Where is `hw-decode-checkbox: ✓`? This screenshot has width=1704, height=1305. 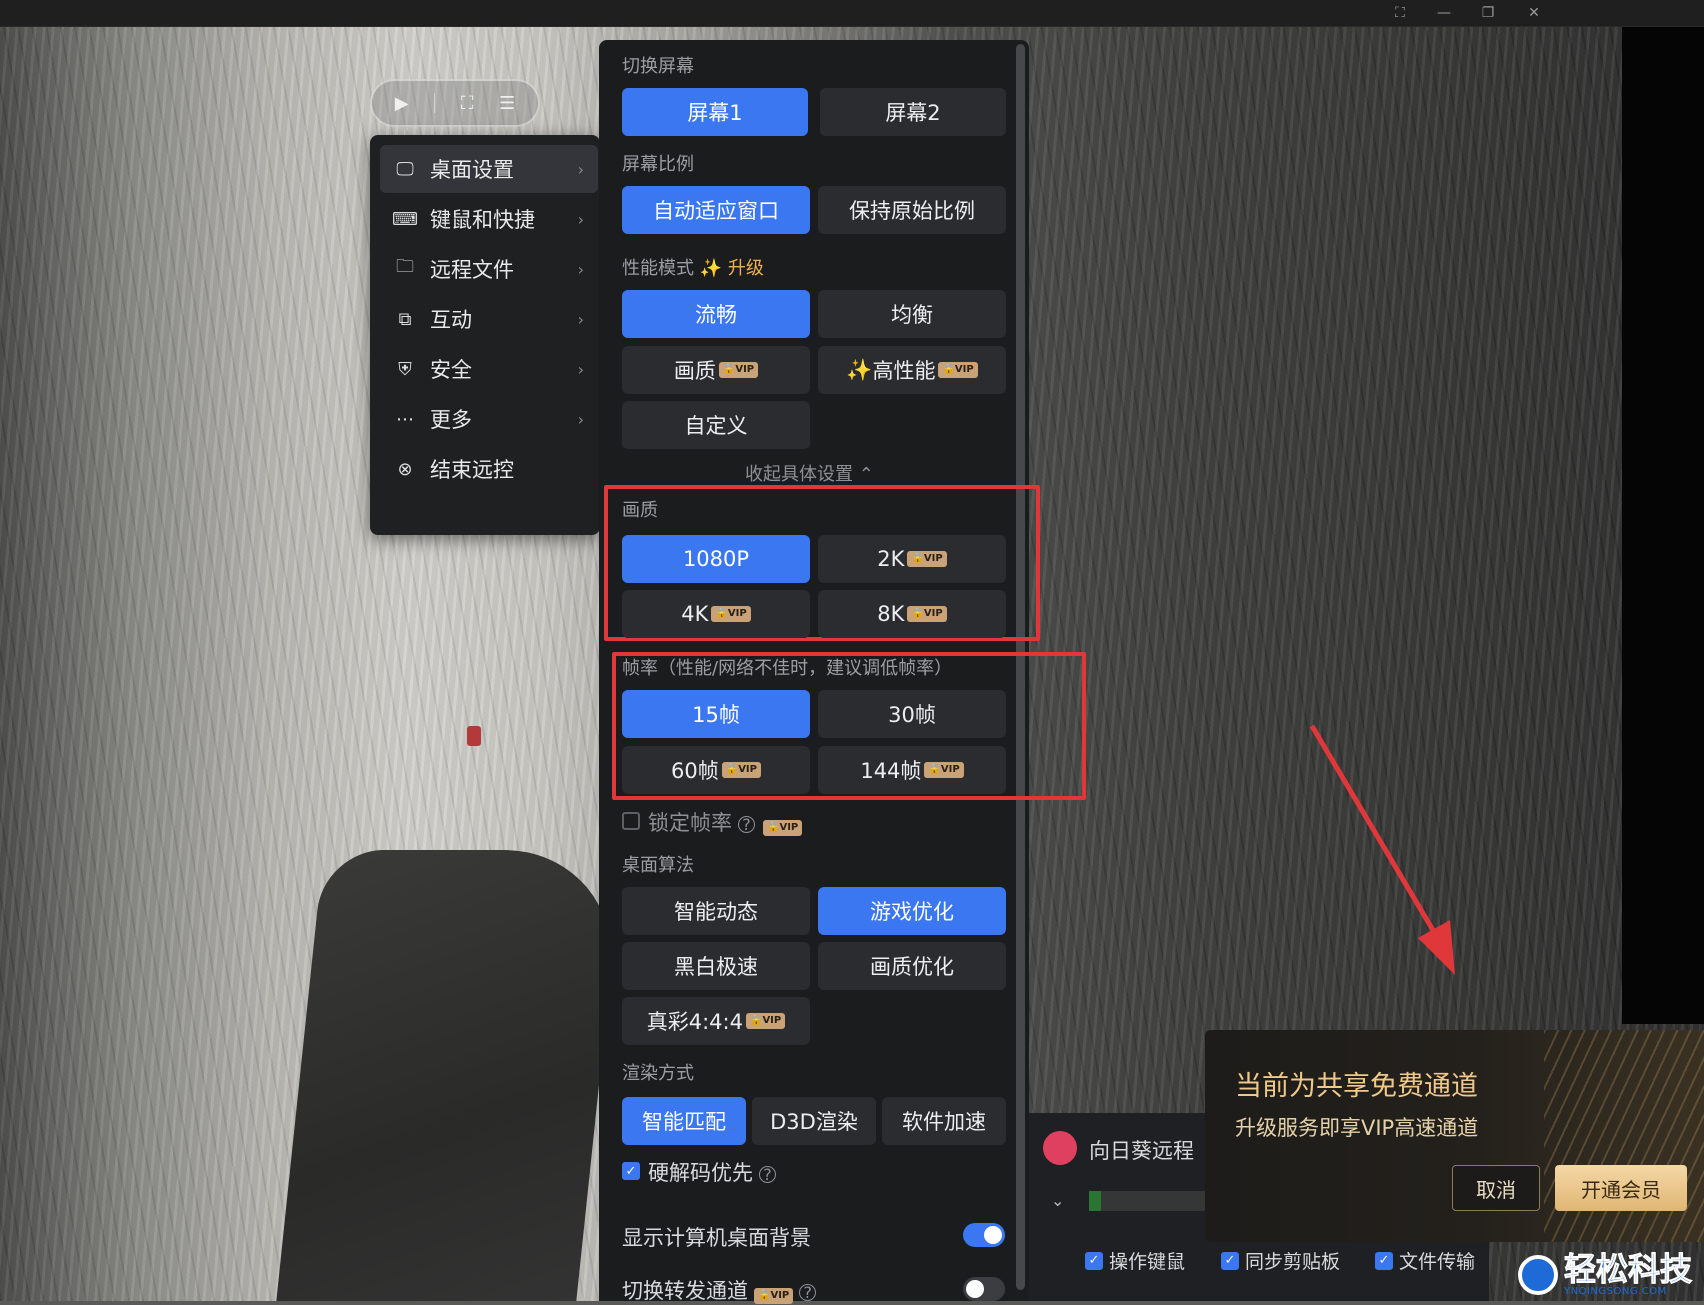
hw-decode-checkbox: ✓ is located at coordinates (631, 1171).